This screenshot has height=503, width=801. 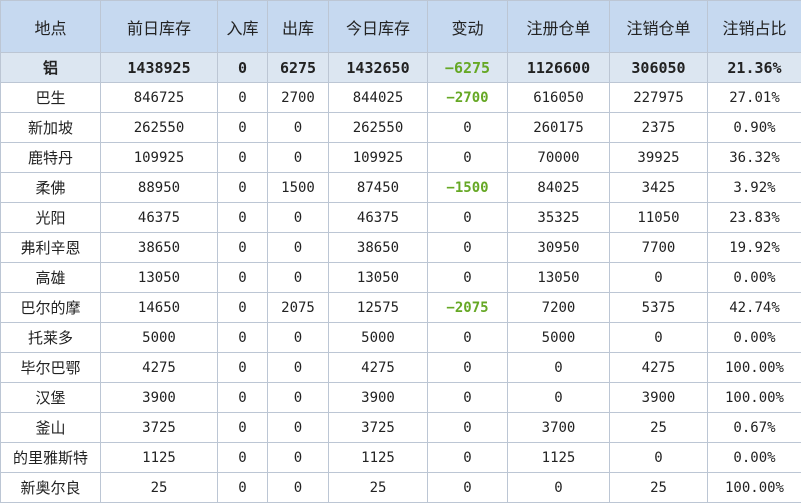 I want to click on row-value-cell: 23.83%, so click(x=754, y=218).